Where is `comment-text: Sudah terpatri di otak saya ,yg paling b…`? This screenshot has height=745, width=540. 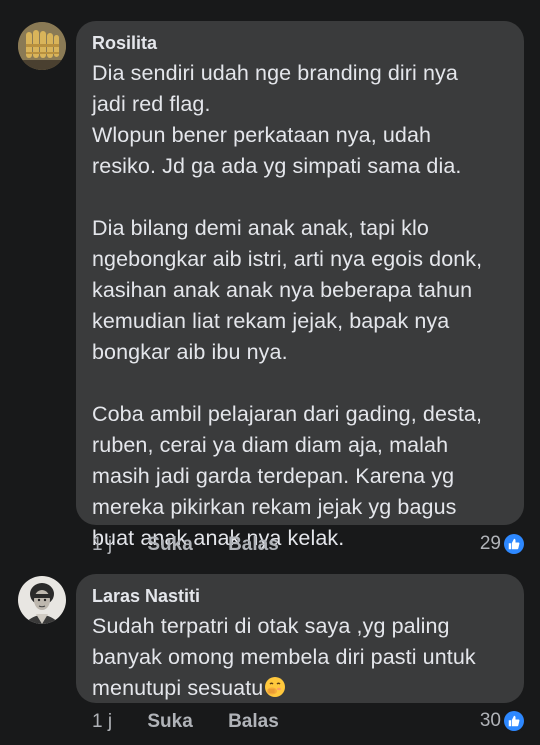
comment-text: Sudah terpatri di otak saya ,yg paling b… is located at coordinates (300, 657).